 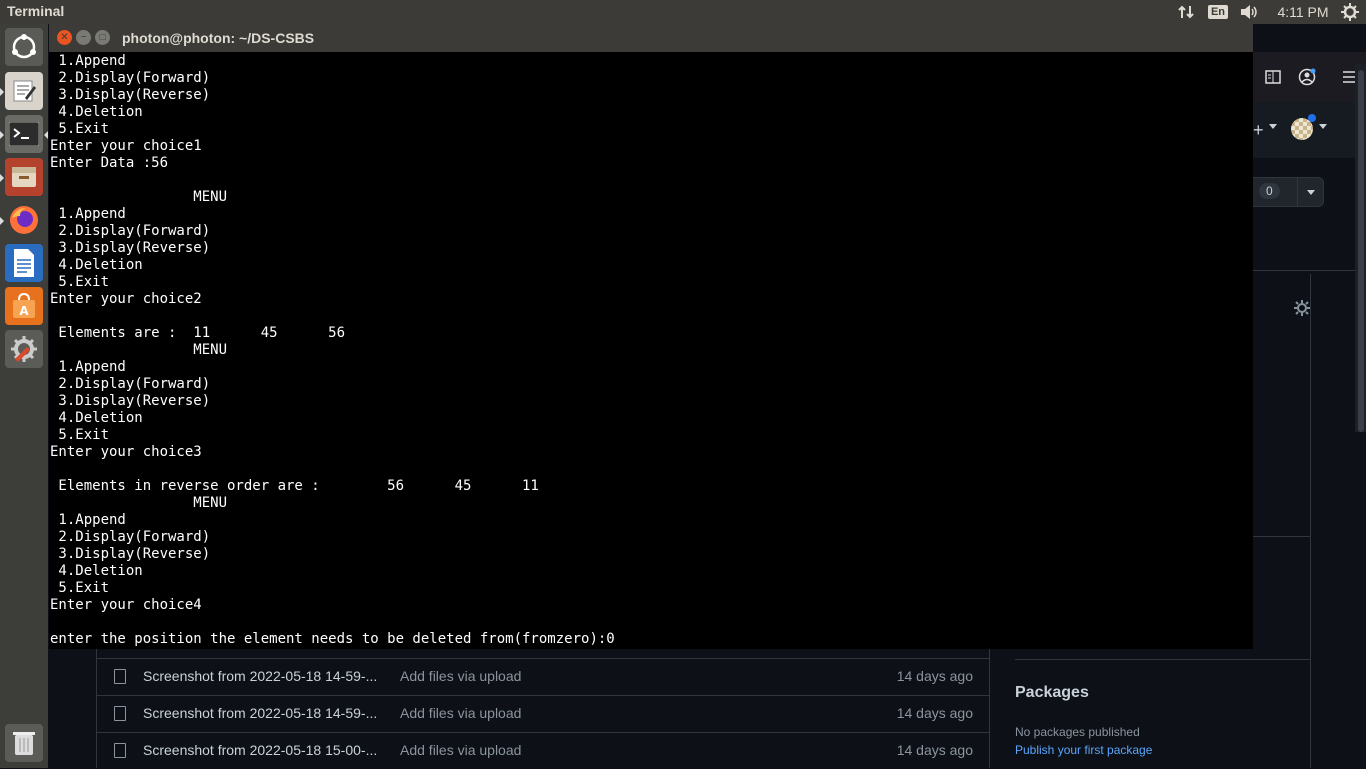 What do you see at coordinates (1273, 79) in the screenshot?
I see `reader-view-icon` at bounding box center [1273, 79].